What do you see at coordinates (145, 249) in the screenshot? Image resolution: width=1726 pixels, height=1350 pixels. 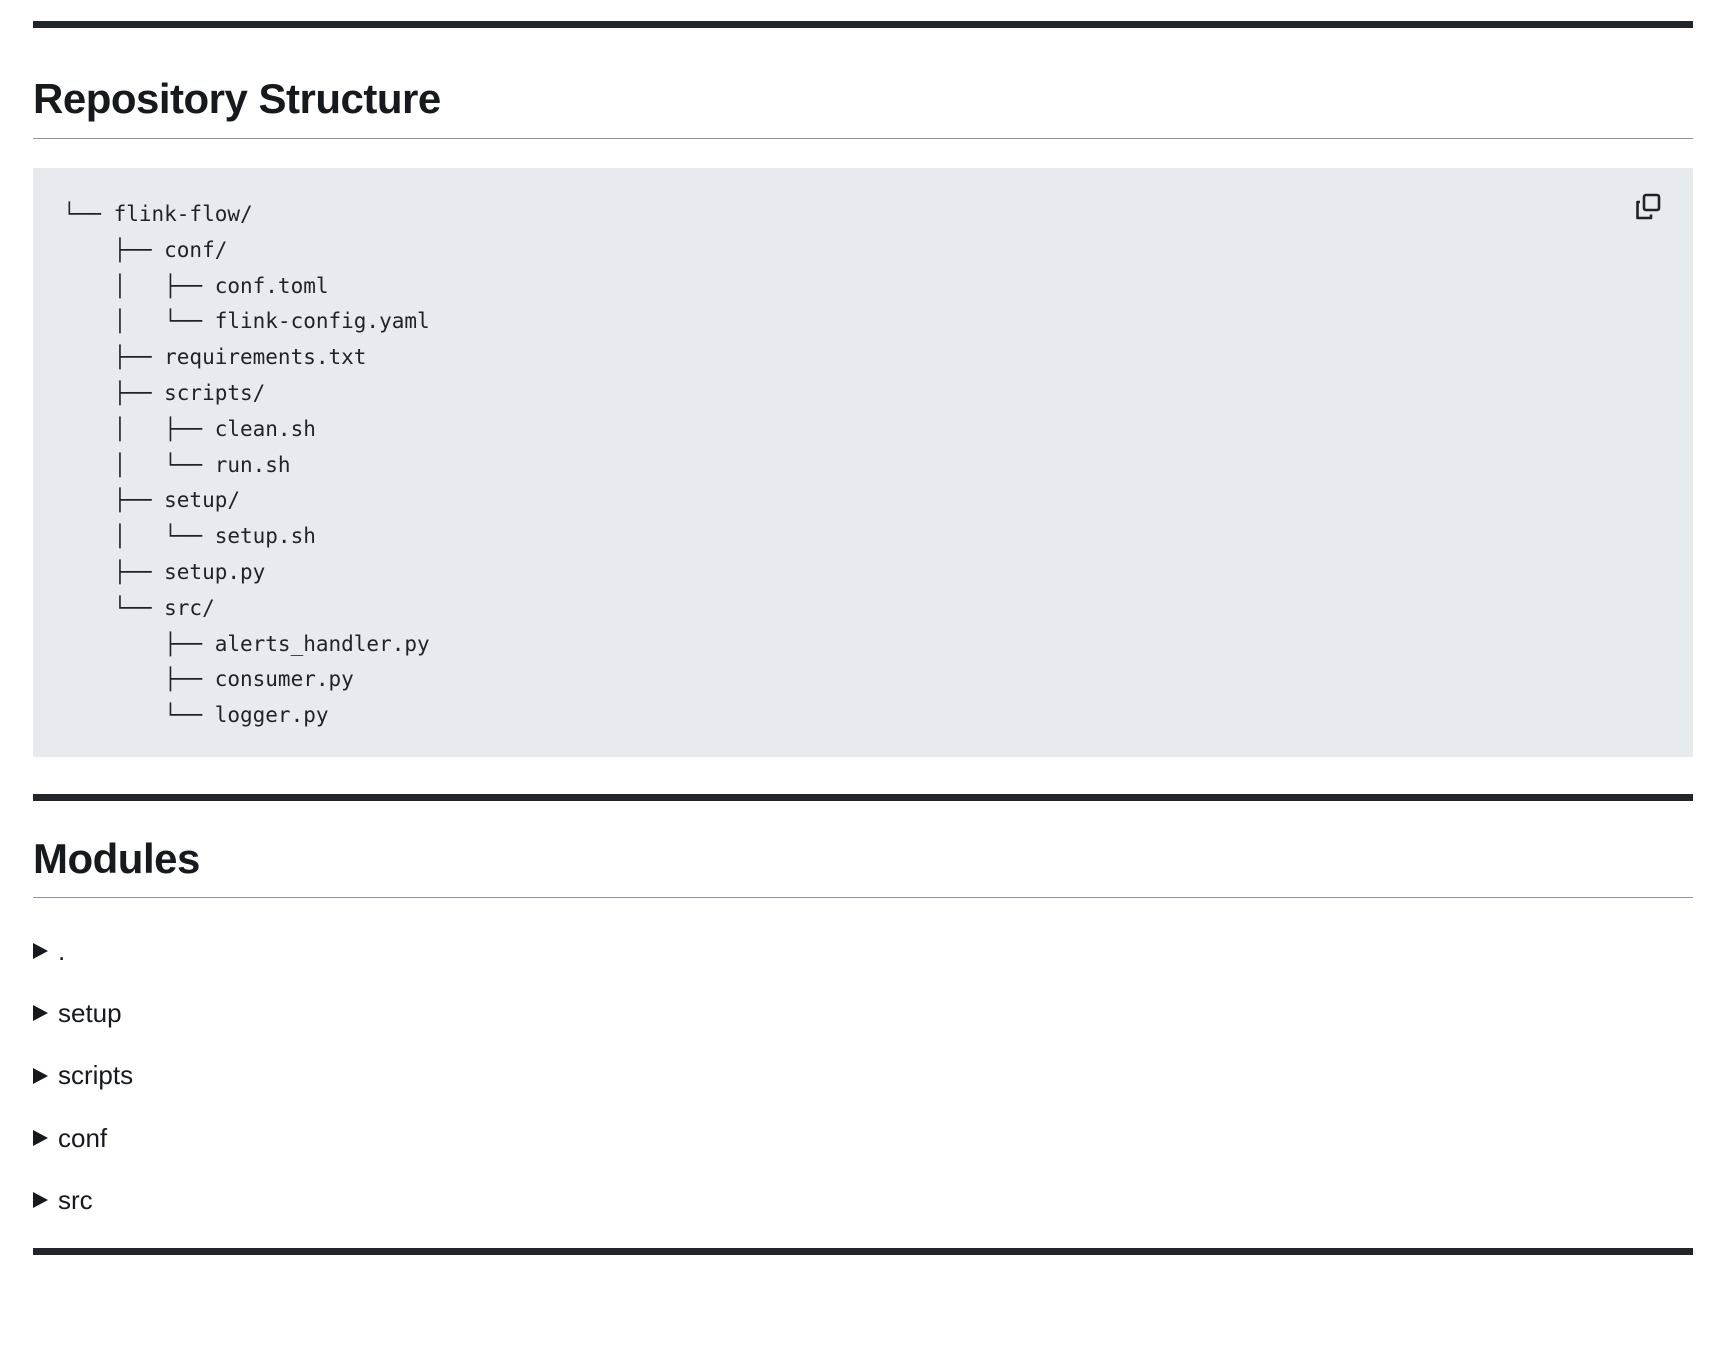 I see `tree-line: ├── conf/` at bounding box center [145, 249].